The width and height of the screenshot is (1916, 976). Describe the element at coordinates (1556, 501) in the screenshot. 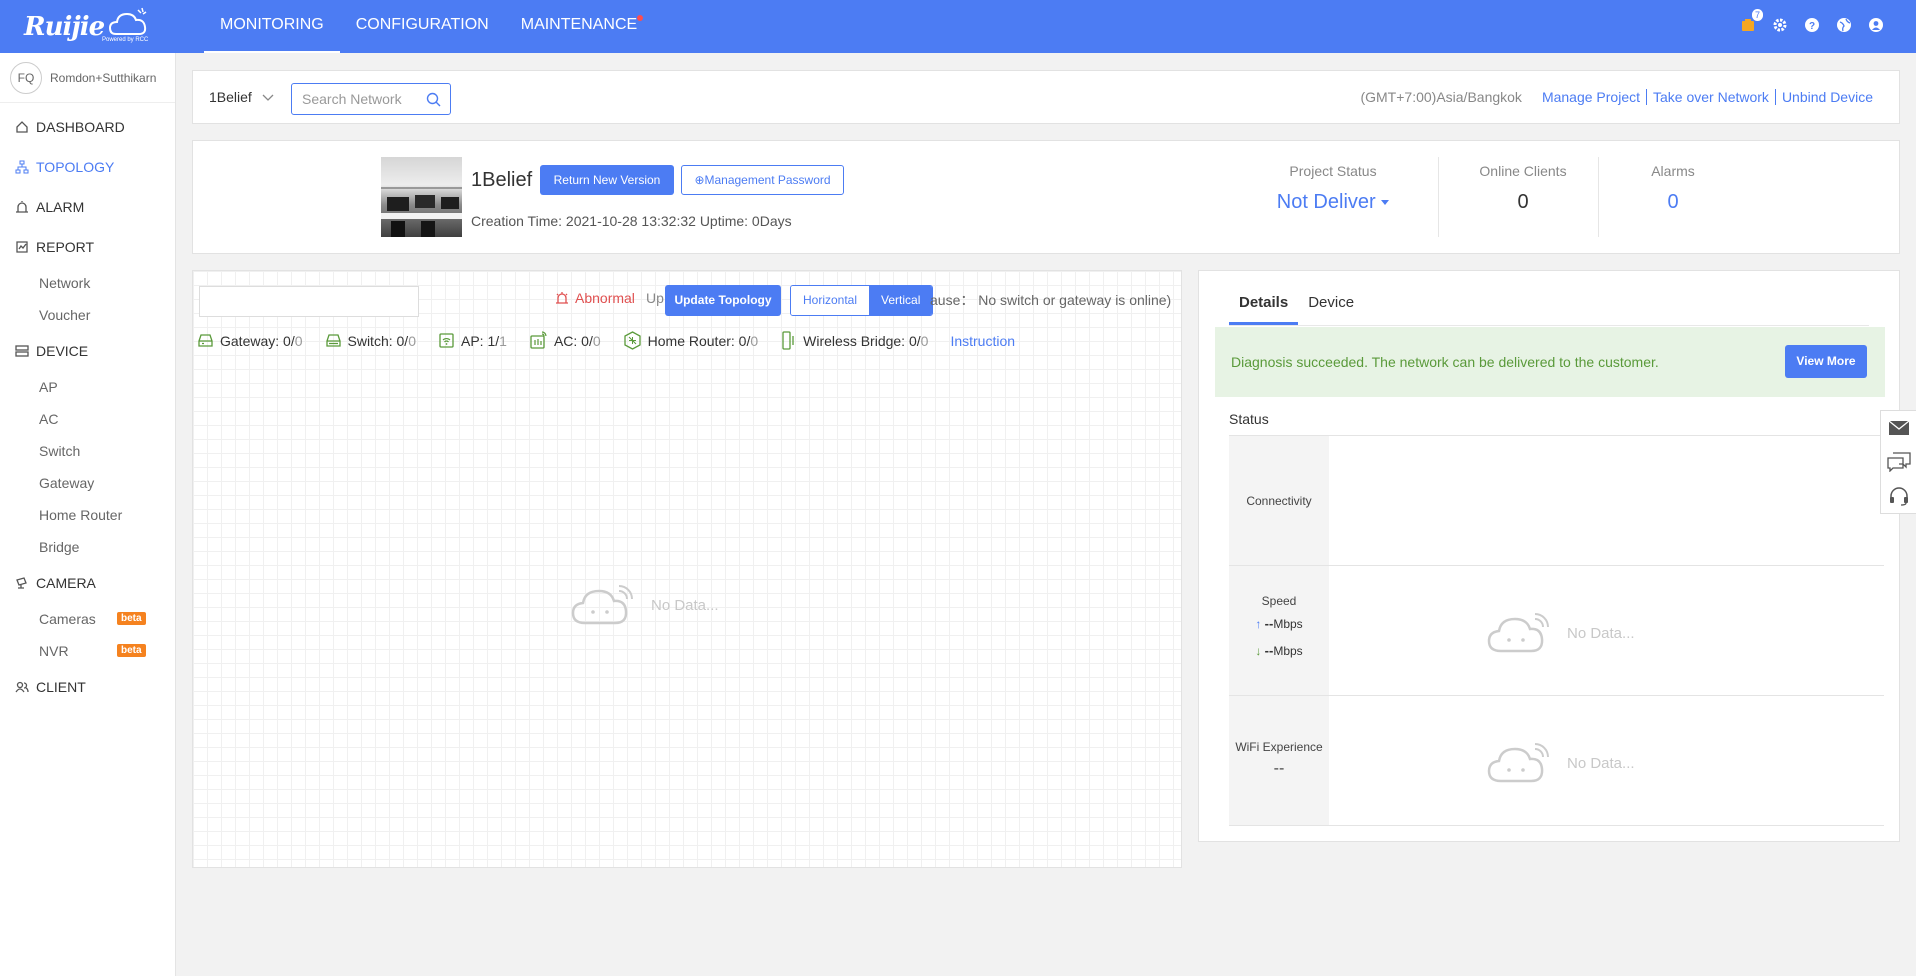

I see `connectivity-row: Connectivity` at that location.